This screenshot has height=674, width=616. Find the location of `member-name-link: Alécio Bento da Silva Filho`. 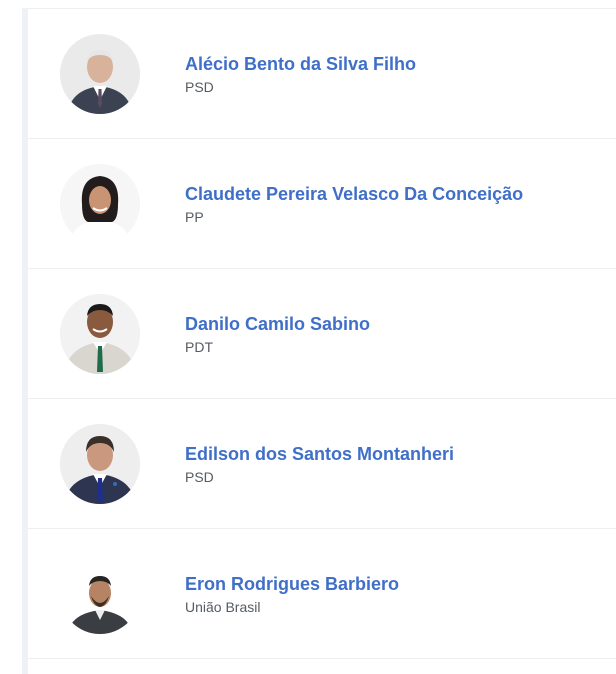

member-name-link: Alécio Bento da Silva Filho is located at coordinates (300, 64).